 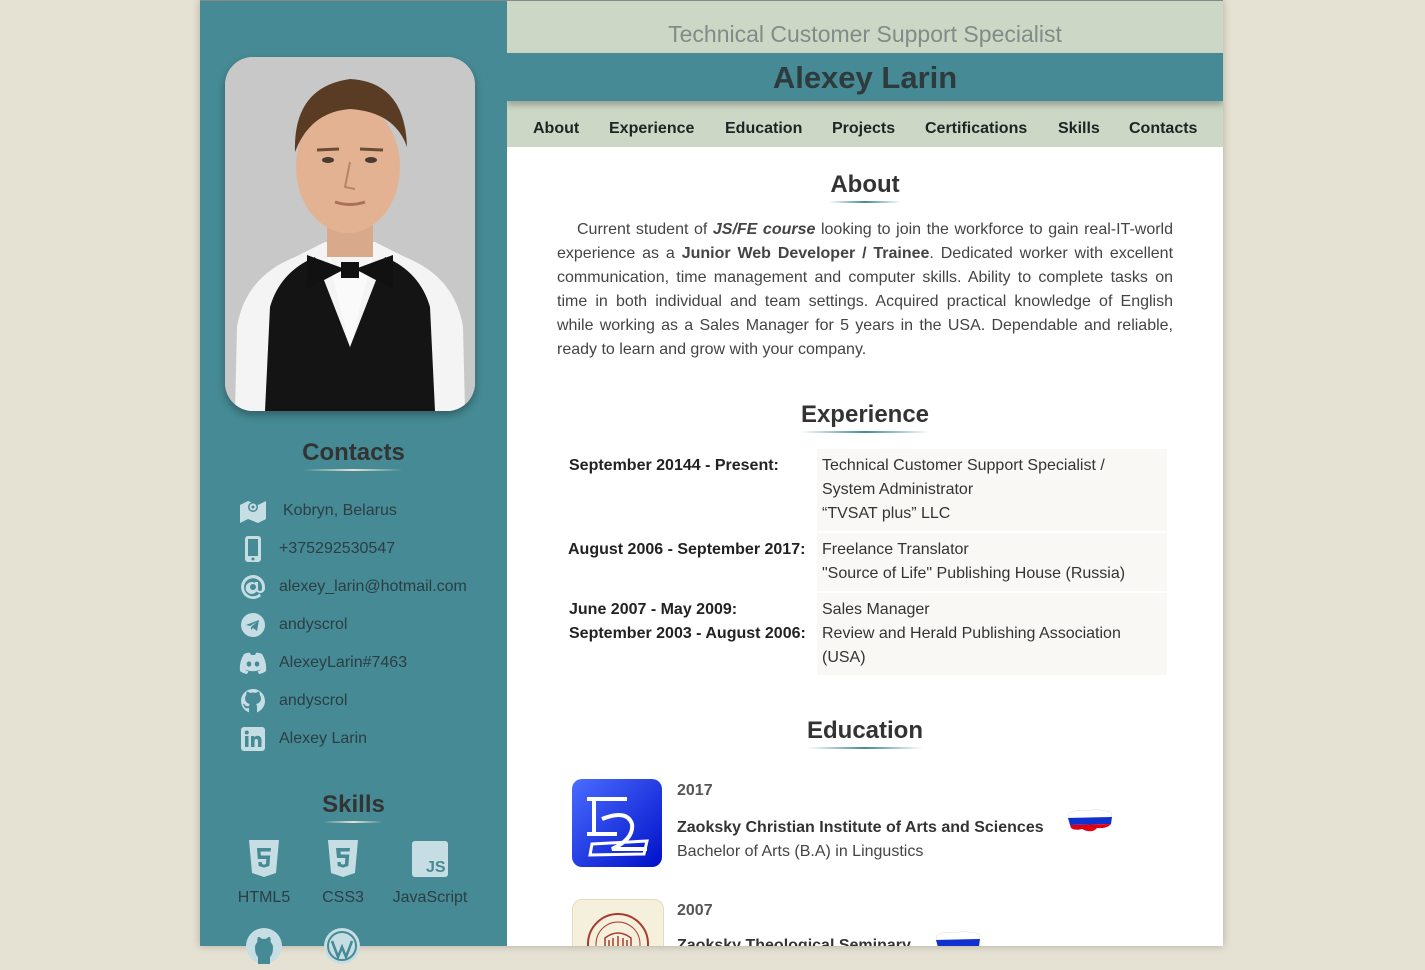 I want to click on css3-icon, so click(x=343, y=859).